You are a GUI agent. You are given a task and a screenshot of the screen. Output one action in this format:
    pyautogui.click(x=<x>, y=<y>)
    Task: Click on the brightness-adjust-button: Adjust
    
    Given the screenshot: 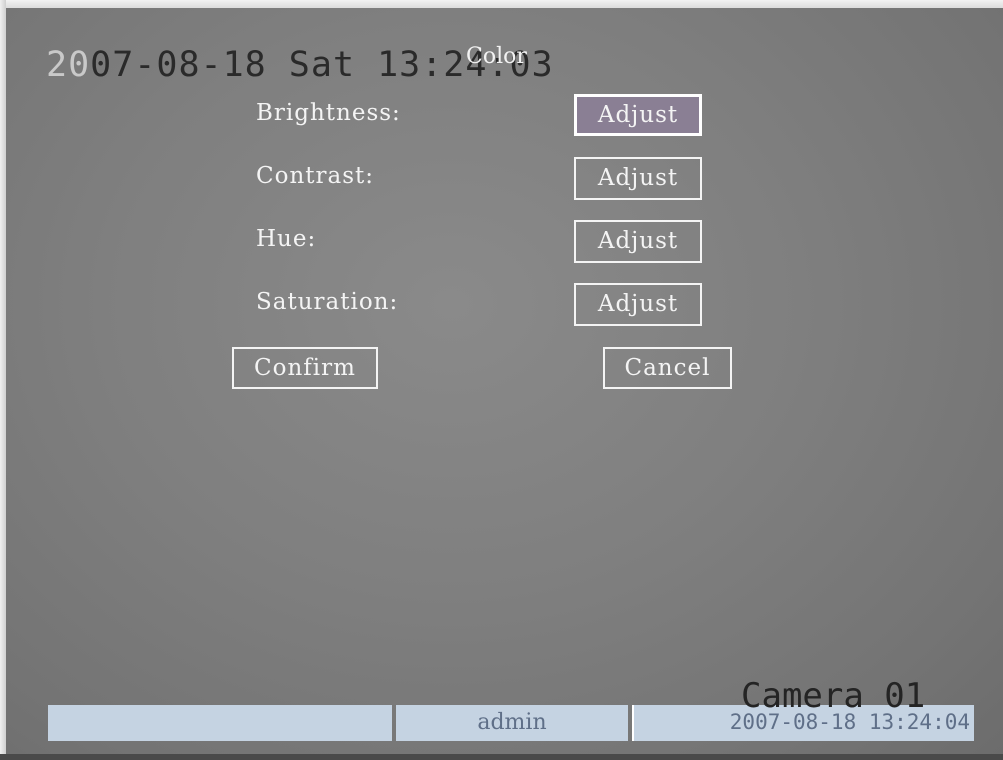 What is the action you would take?
    pyautogui.click(x=638, y=115)
    